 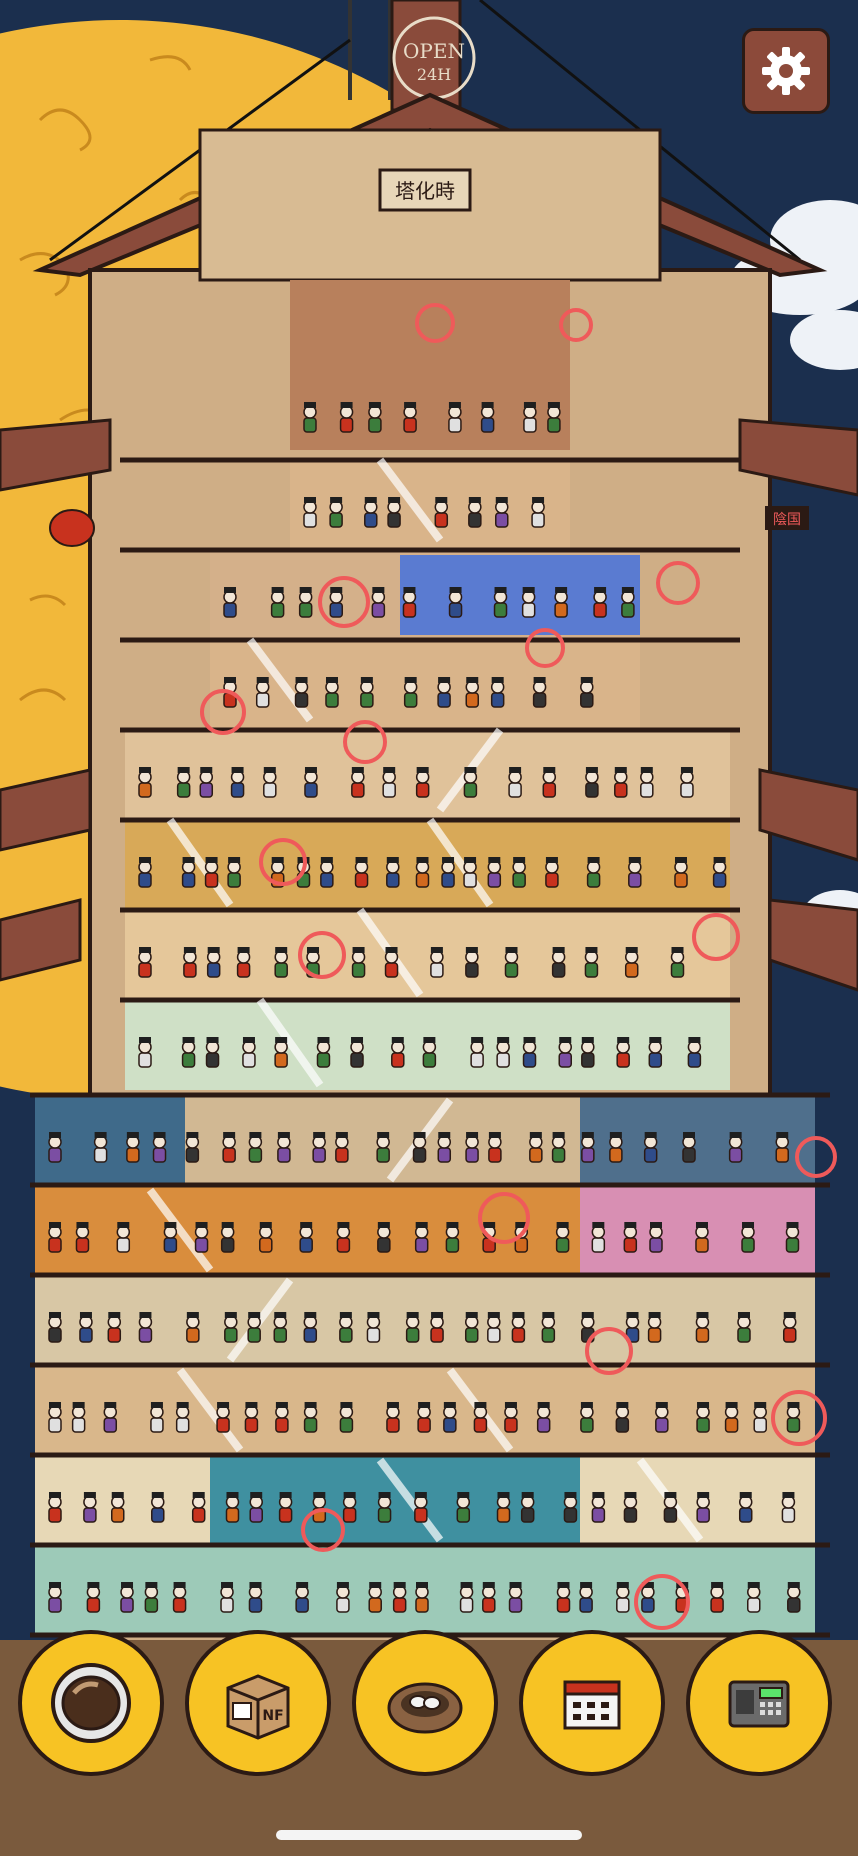 I want to click on side-plaque-text: 陰国, so click(x=787, y=520).